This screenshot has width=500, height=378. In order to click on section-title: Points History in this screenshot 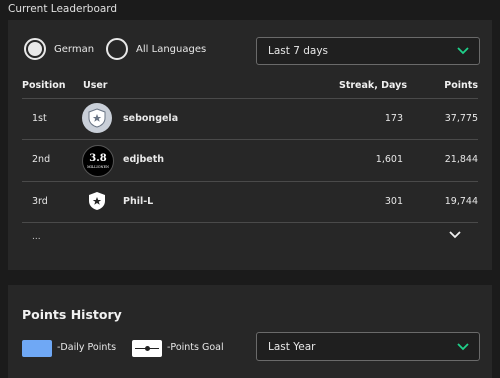, I will do `click(72, 314)`.